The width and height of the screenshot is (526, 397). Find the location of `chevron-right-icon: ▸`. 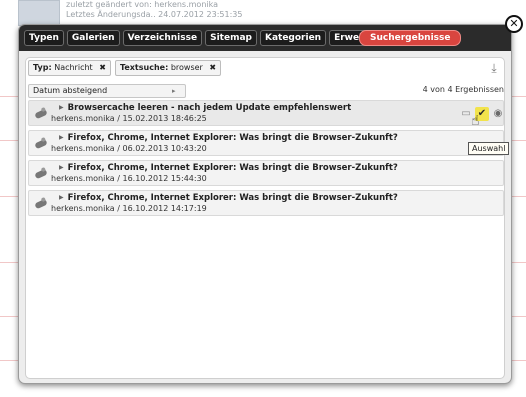

chevron-right-icon: ▸ is located at coordinates (174, 91).